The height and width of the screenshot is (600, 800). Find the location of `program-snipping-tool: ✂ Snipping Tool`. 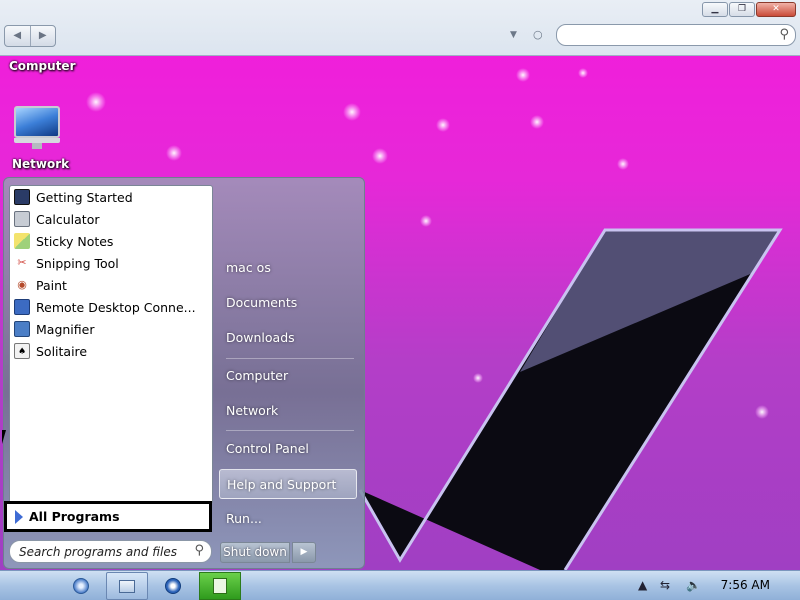

program-snipping-tool: ✂ Snipping Tool is located at coordinates (112, 263).